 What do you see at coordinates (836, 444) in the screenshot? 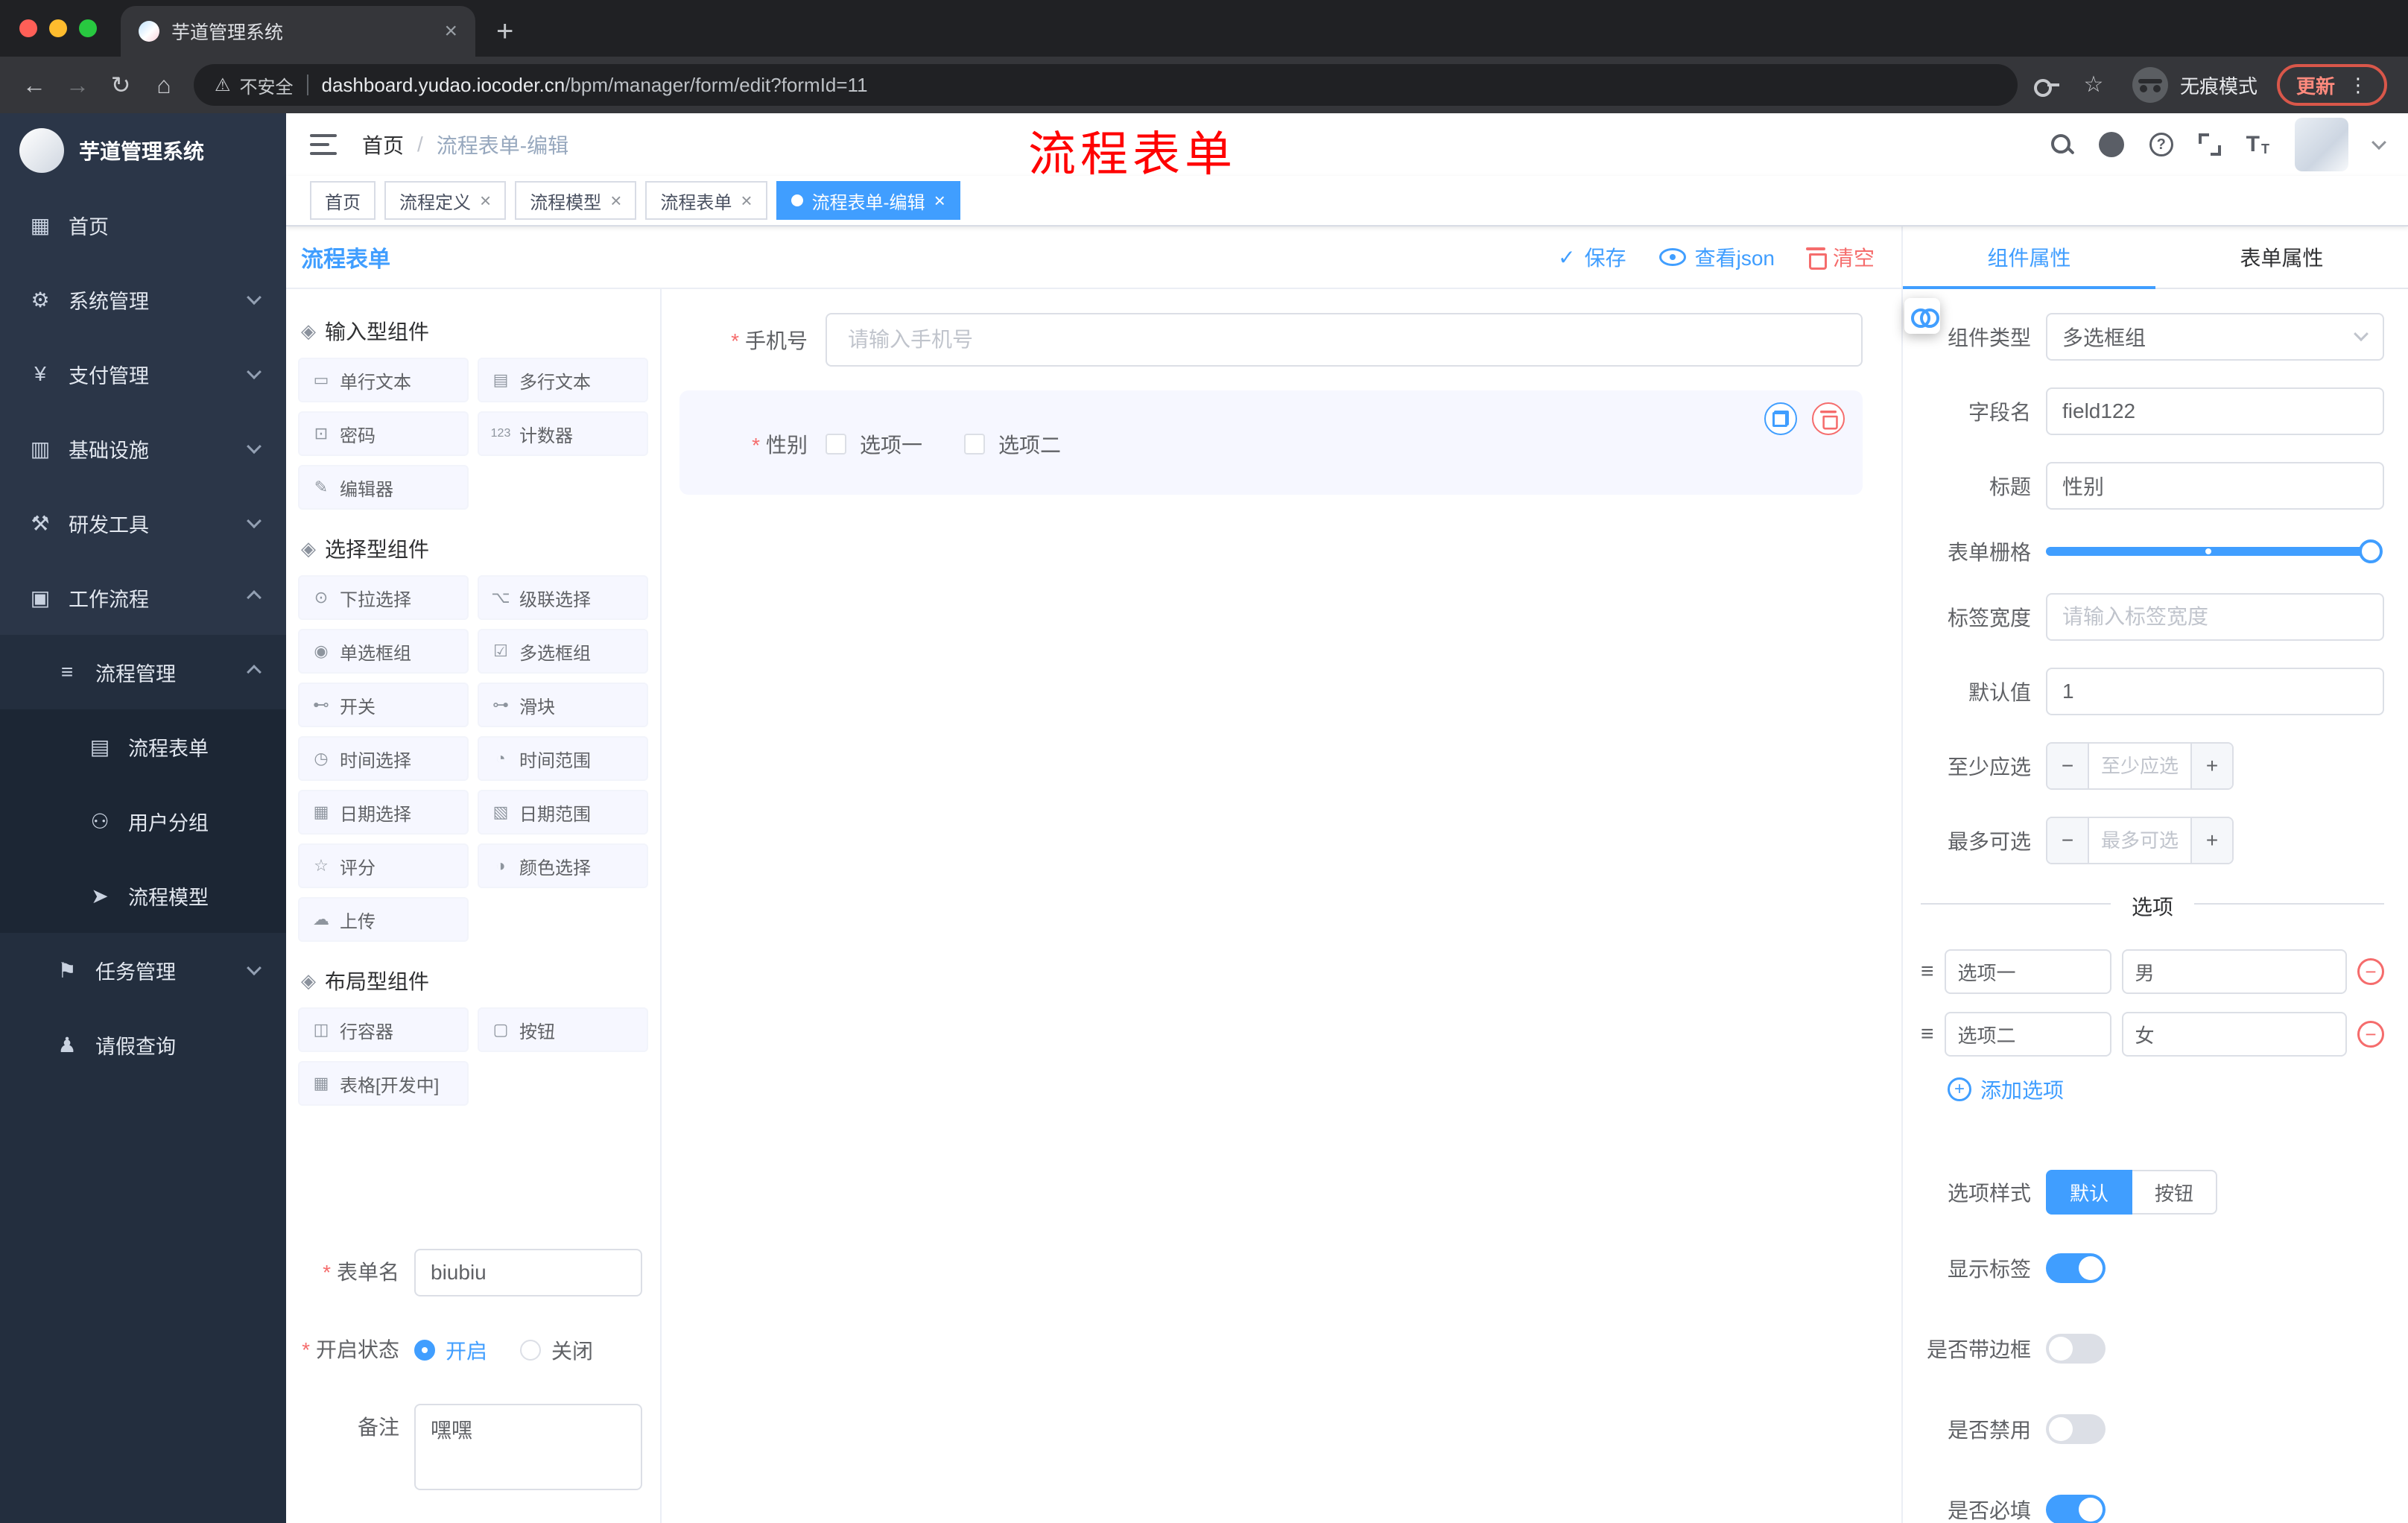
I see `checkbox-icon` at bounding box center [836, 444].